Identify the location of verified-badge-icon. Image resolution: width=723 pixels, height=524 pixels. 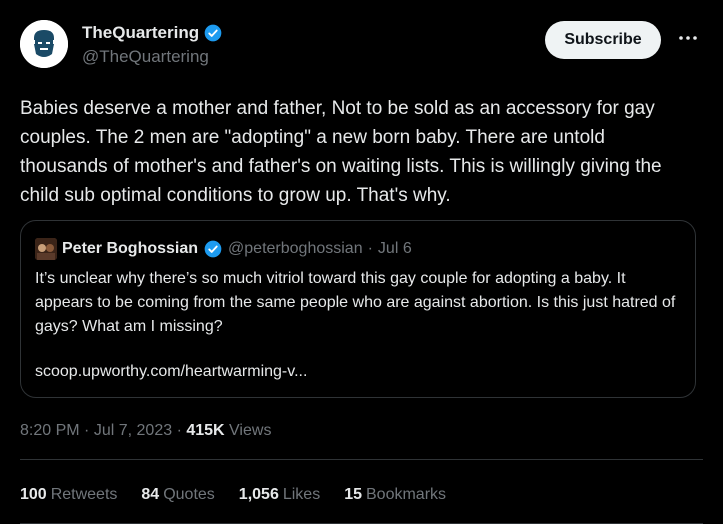
(213, 33).